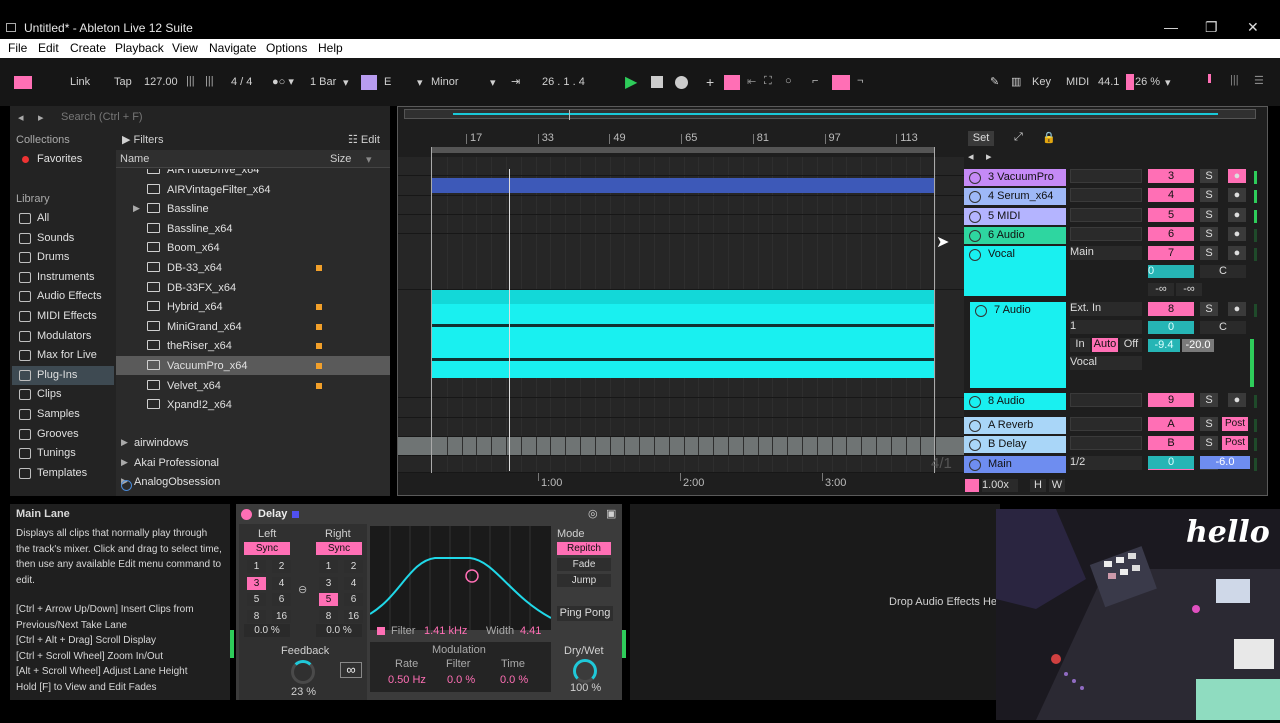  What do you see at coordinates (657, 82) in the screenshot?
I see `stop-icon` at bounding box center [657, 82].